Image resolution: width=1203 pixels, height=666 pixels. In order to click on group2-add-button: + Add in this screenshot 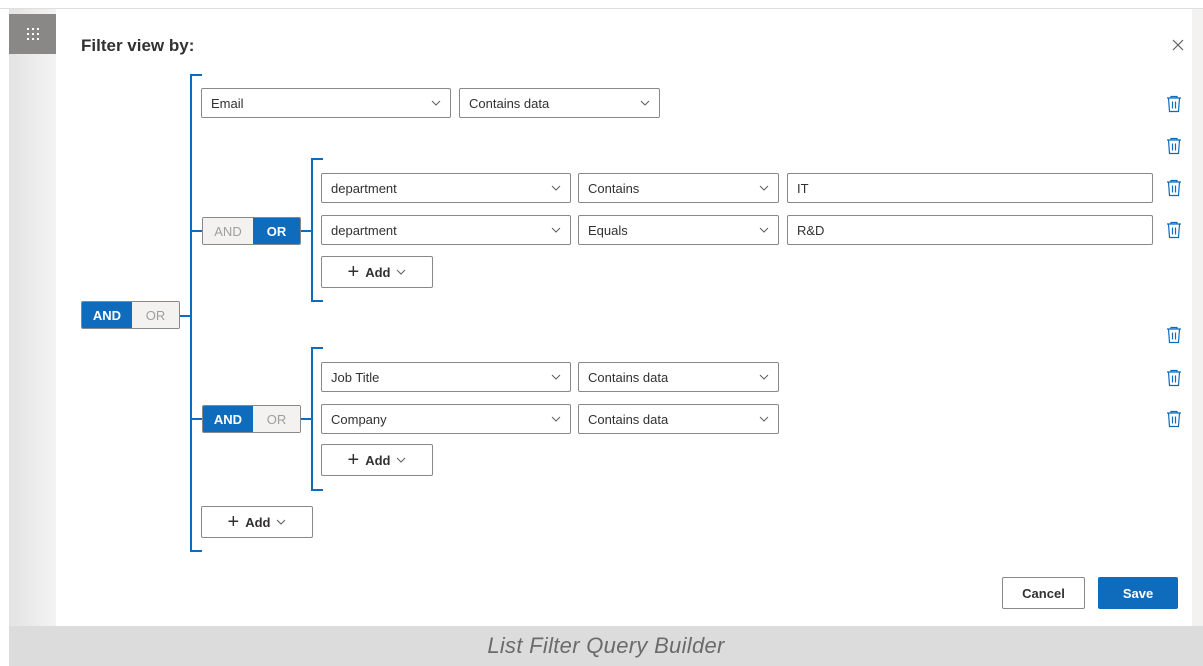, I will do `click(377, 460)`.